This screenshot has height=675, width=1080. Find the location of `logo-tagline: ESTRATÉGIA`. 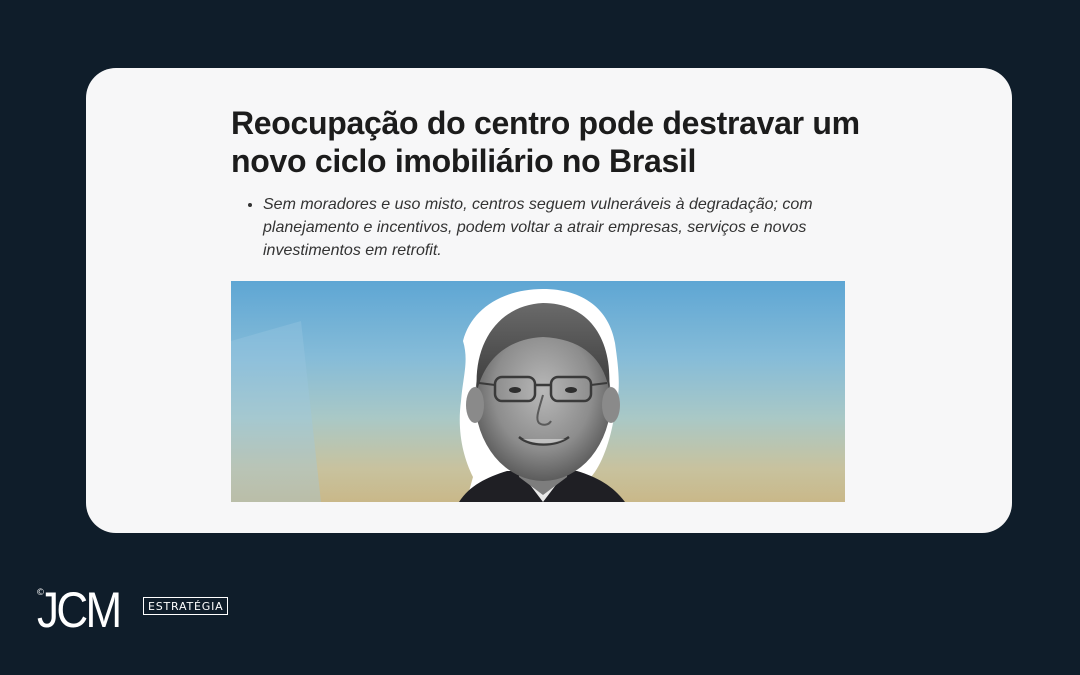

logo-tagline: ESTRATÉGIA is located at coordinates (186, 606).